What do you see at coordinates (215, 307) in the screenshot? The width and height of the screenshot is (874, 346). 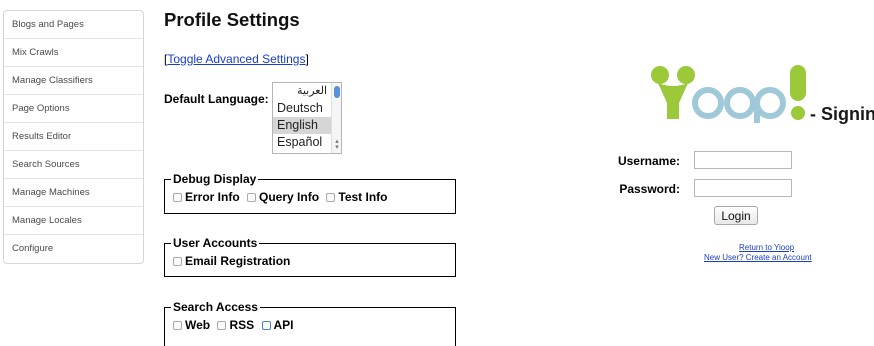 I see `search-access-legend: Search Access` at bounding box center [215, 307].